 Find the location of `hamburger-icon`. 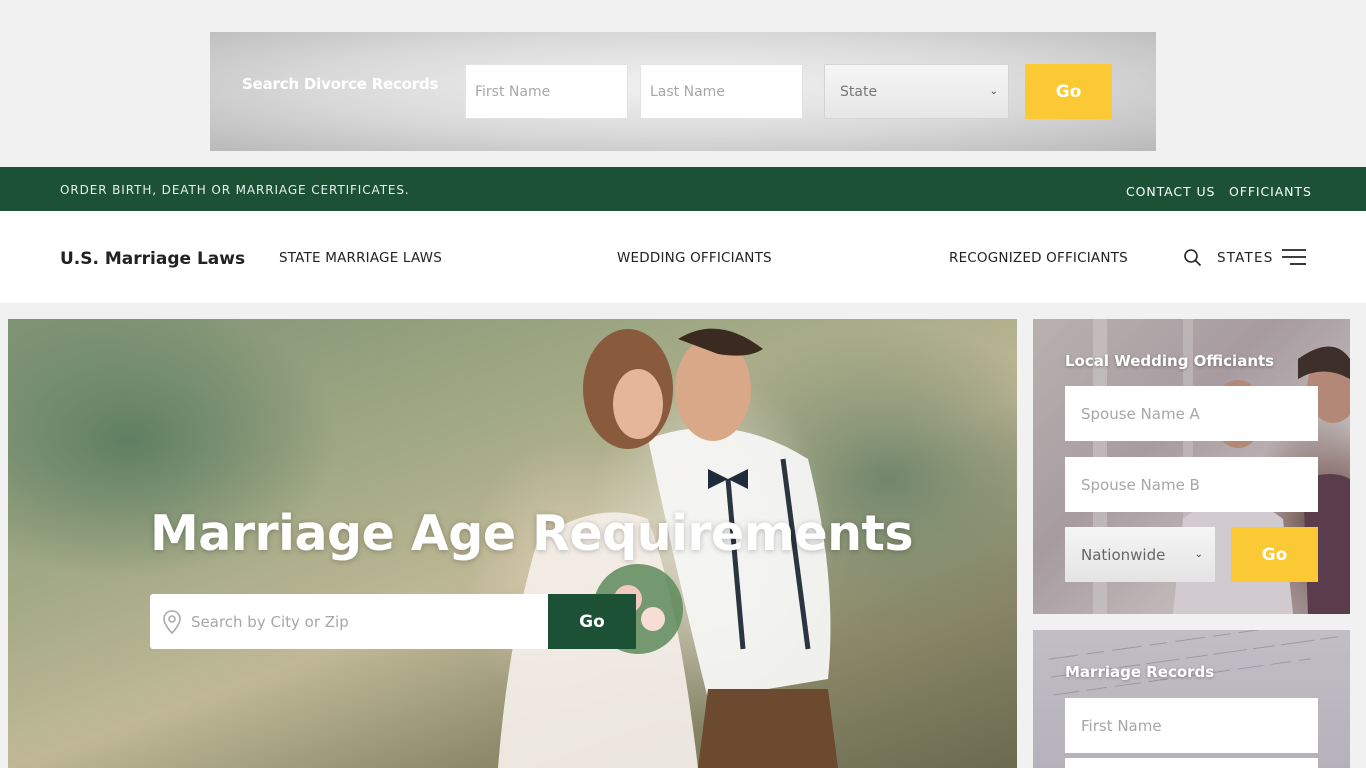

hamburger-icon is located at coordinates (1294, 257).